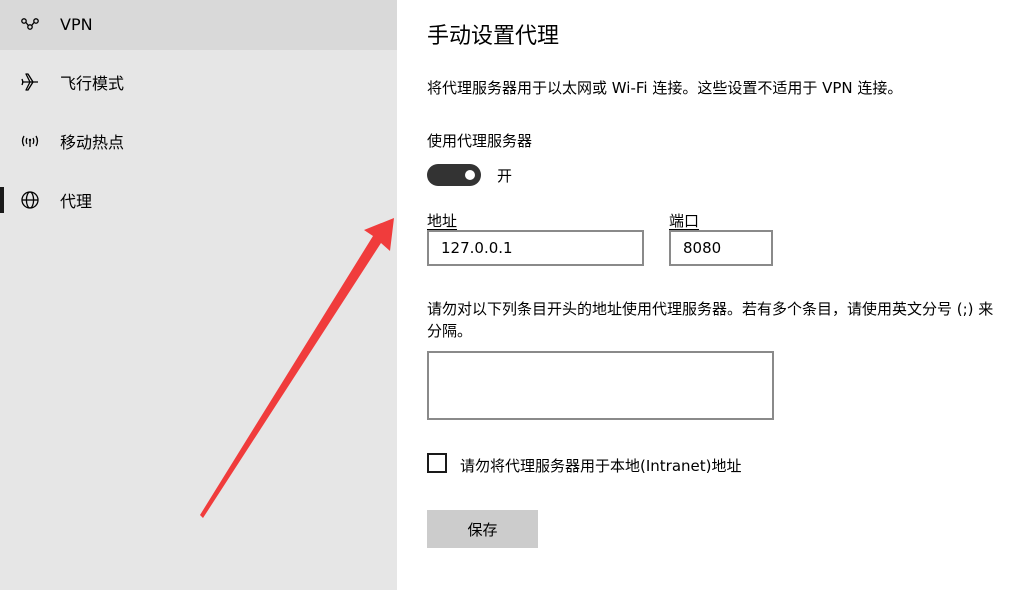 This screenshot has width=1024, height=590. What do you see at coordinates (2, 200) in the screenshot?
I see `selected-indicator` at bounding box center [2, 200].